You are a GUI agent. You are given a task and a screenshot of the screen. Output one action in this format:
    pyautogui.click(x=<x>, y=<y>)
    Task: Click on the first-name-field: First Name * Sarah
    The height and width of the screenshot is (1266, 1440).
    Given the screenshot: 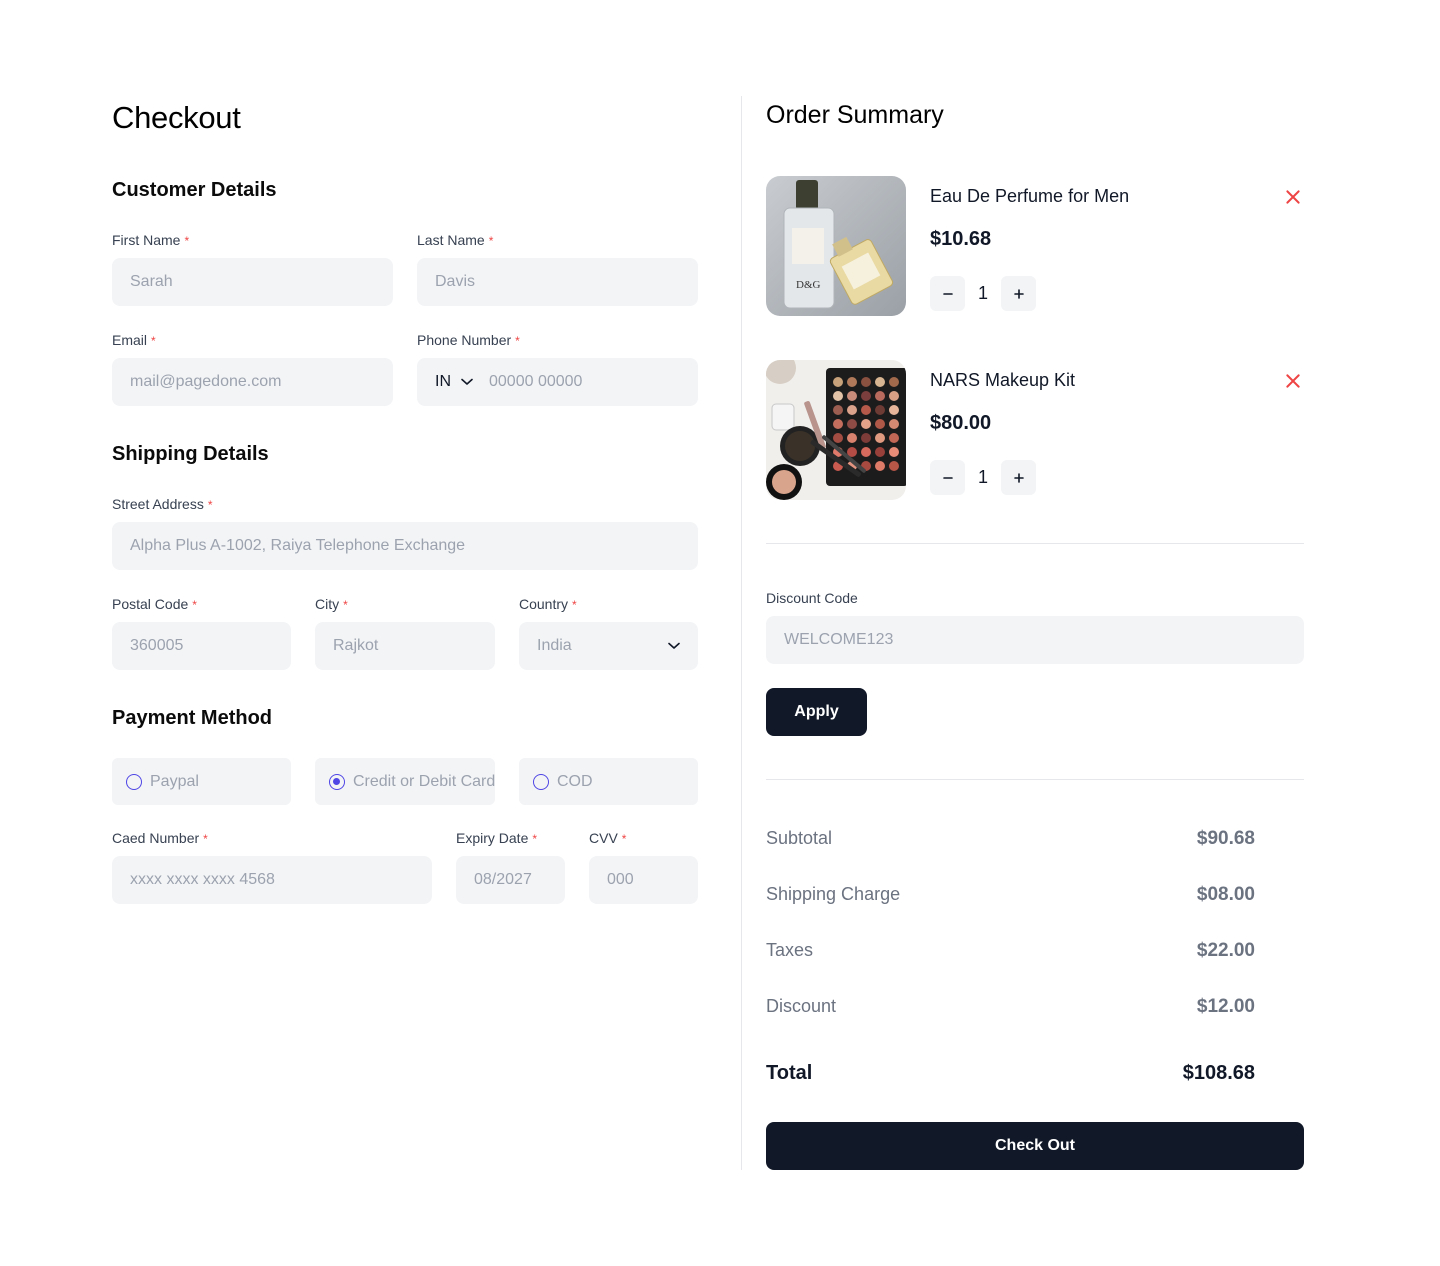 What is the action you would take?
    pyautogui.click(x=252, y=268)
    